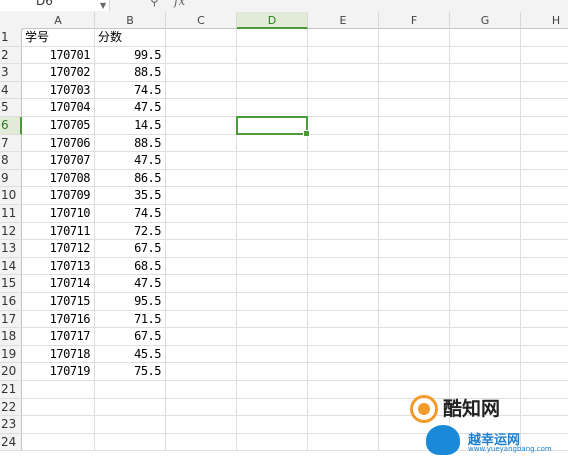 The height and width of the screenshot is (463, 568). Describe the element at coordinates (414, 90) in the screenshot. I see `cell-f4` at that location.